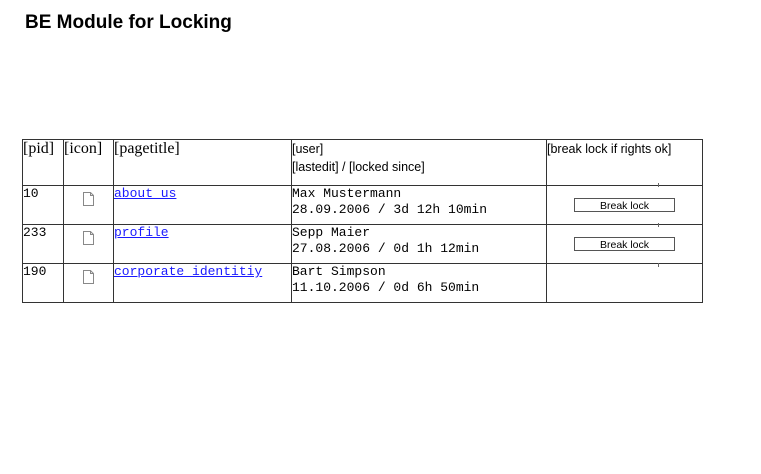 Image resolution: width=761 pixels, height=474 pixels. I want to click on row-time: 27.08.2006 / 0d 1h 12min, so click(386, 248).